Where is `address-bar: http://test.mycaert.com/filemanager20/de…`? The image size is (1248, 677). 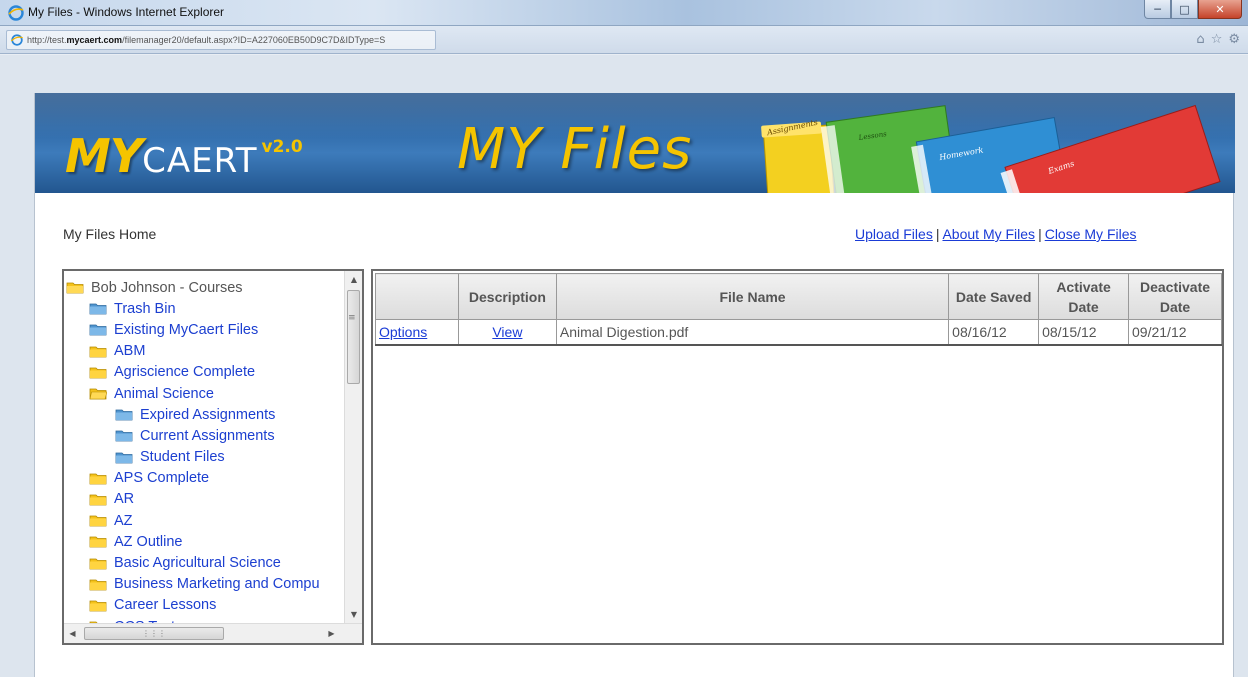 address-bar: http://test.mycaert.com/filemanager20/de… is located at coordinates (624, 40).